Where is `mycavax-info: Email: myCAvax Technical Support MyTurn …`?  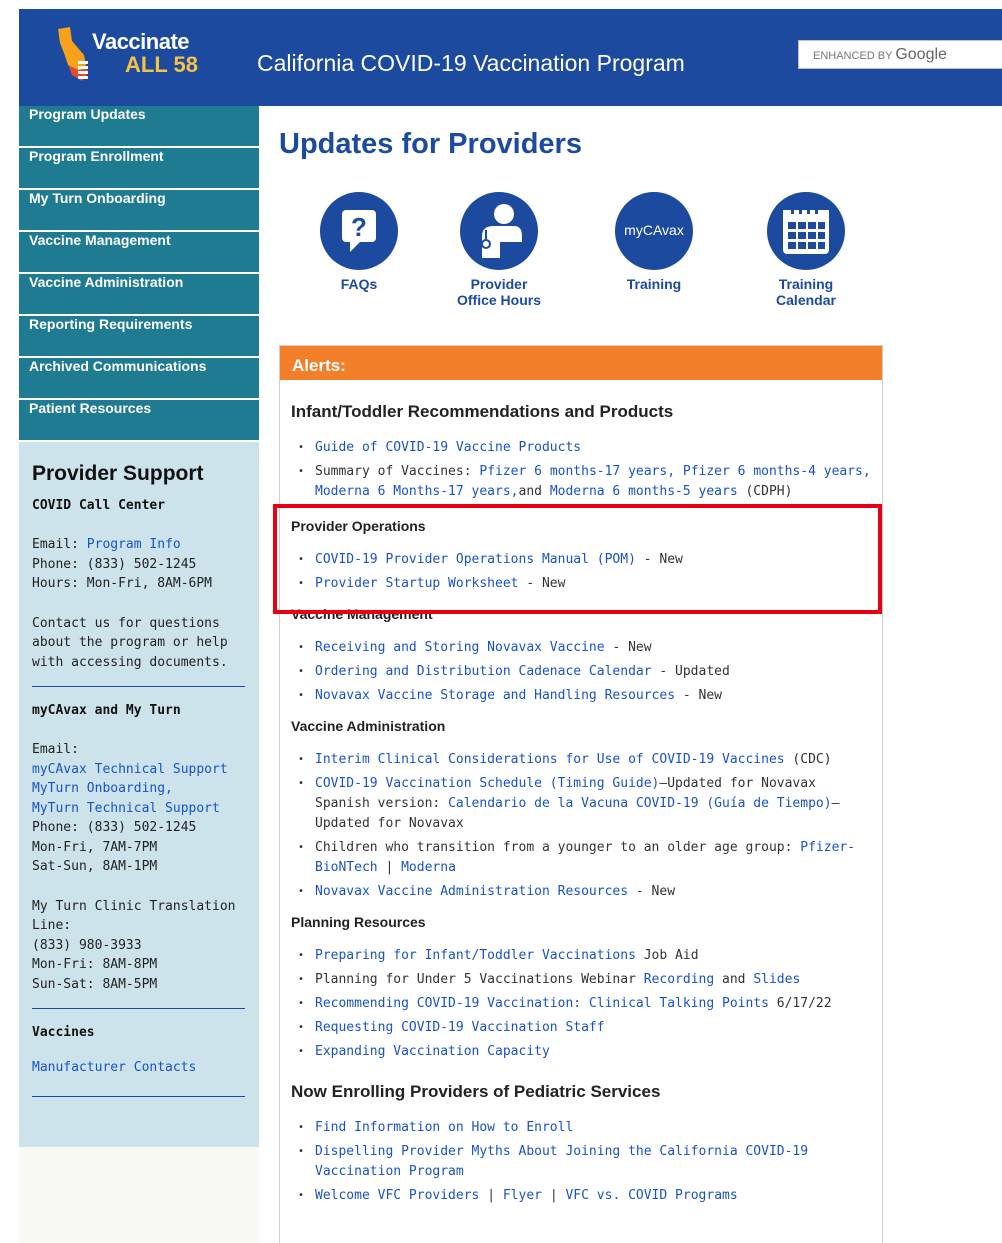 mycavax-info: Email: myCAvax Technical Support MyTurn … is located at coordinates (134, 867).